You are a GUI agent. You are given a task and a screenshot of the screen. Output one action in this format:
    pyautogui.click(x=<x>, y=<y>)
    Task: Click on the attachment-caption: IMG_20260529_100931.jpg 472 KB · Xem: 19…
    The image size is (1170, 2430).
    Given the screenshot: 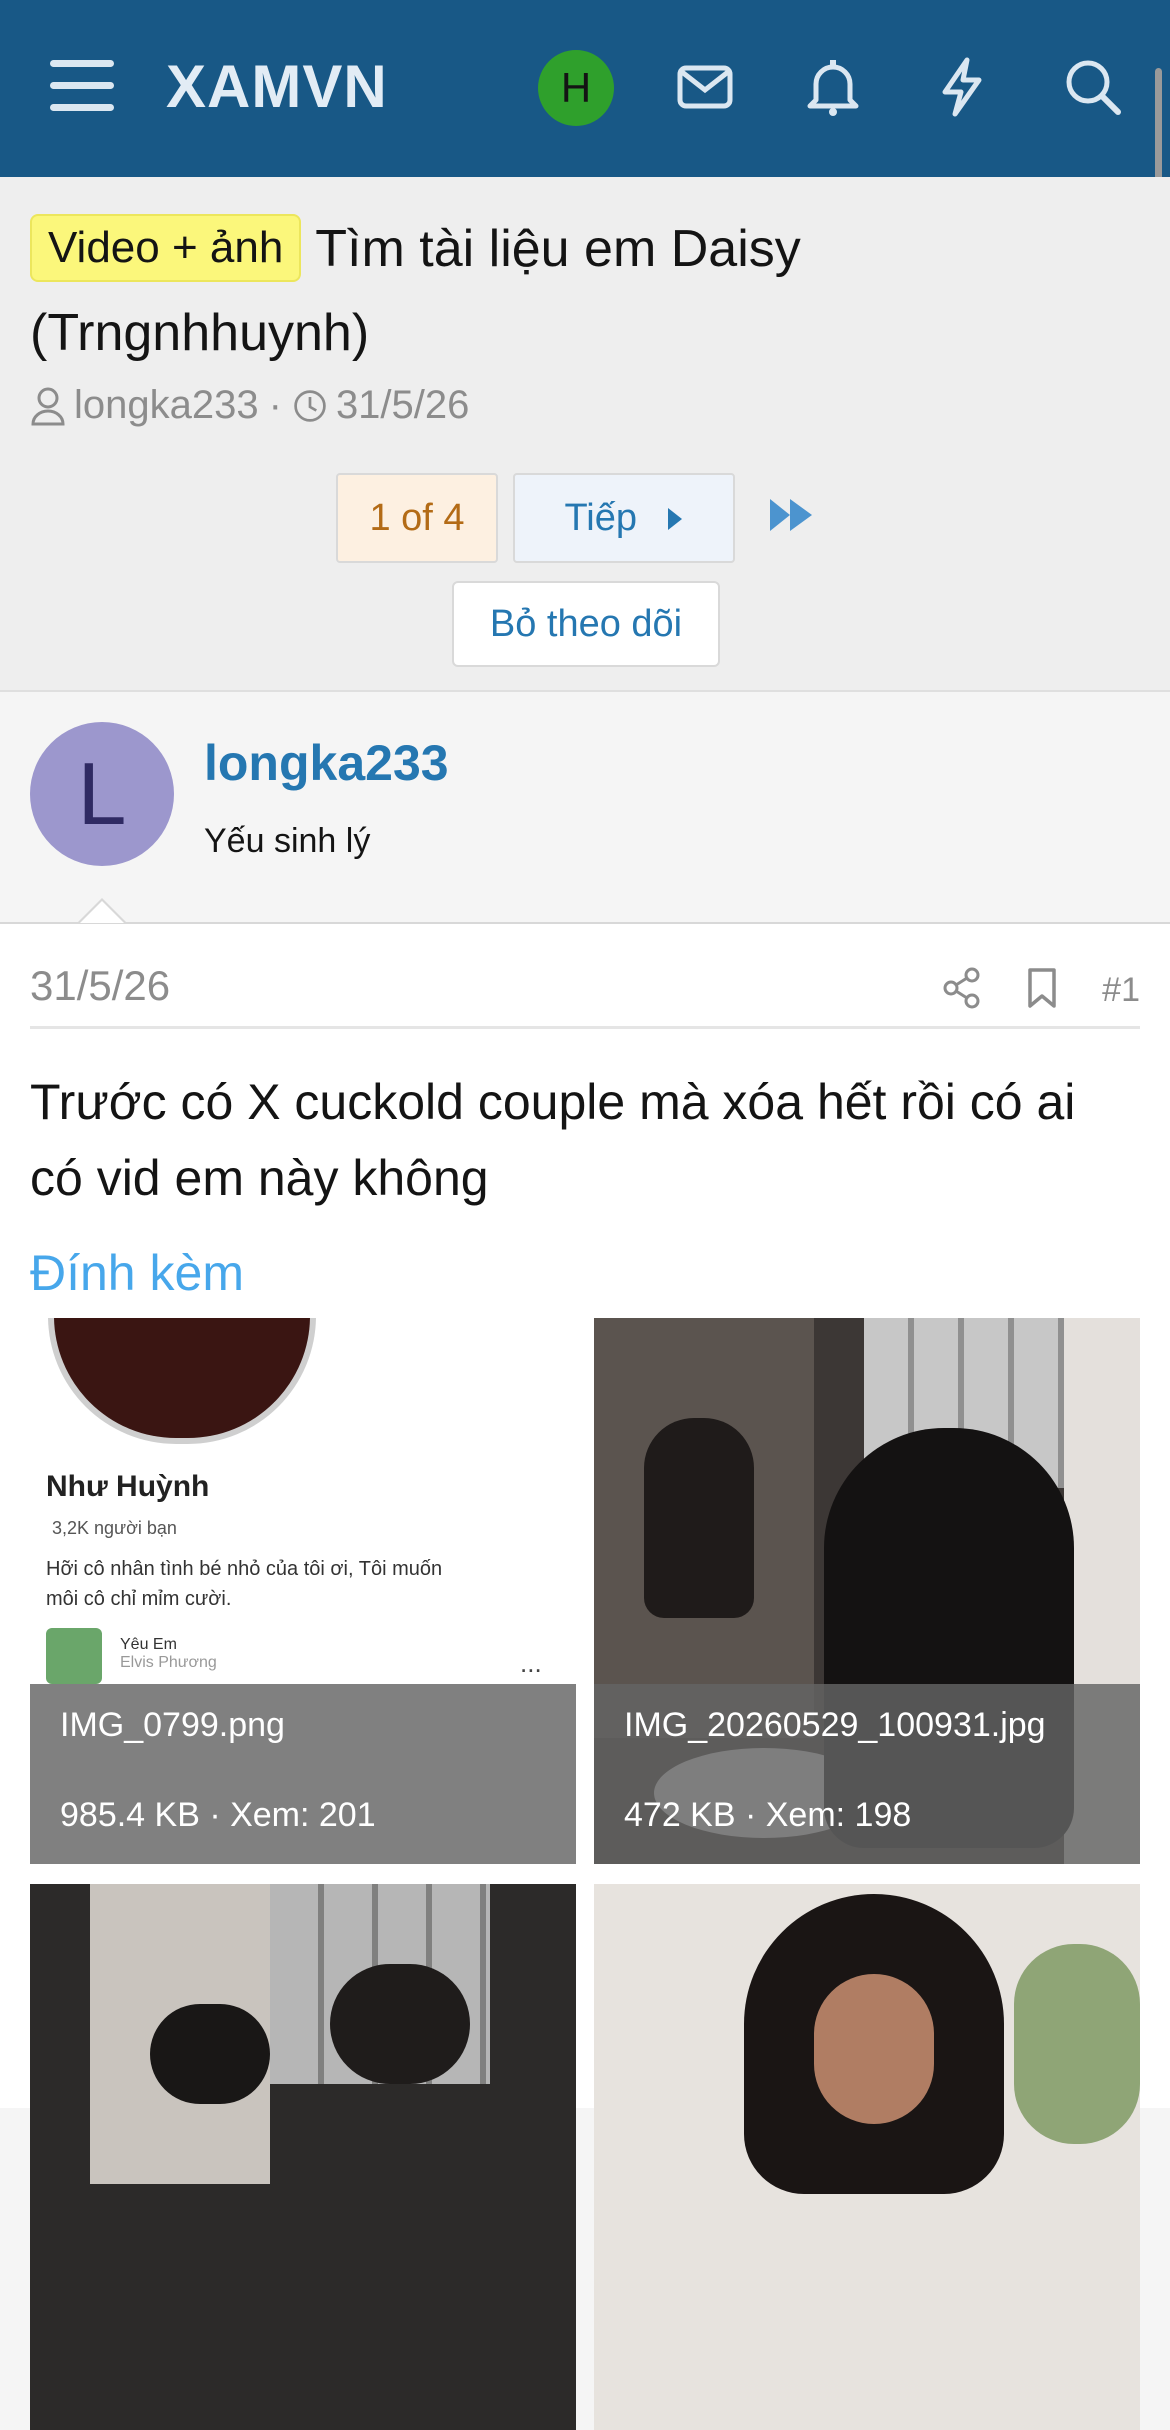 What is the action you would take?
    pyautogui.click(x=867, y=1774)
    